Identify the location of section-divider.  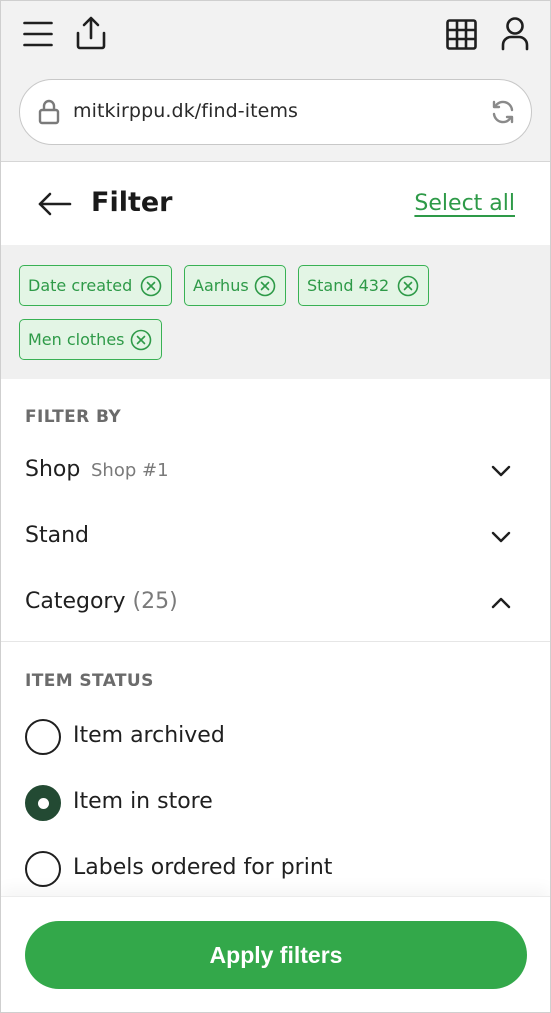
(275, 641).